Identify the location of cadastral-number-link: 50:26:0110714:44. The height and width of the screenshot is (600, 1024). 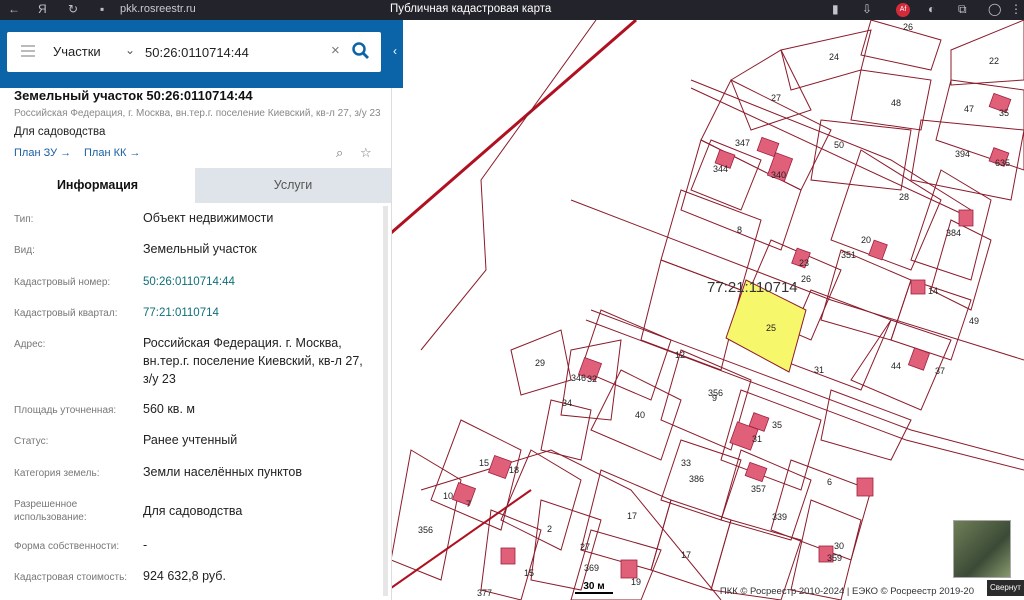
(259, 282).